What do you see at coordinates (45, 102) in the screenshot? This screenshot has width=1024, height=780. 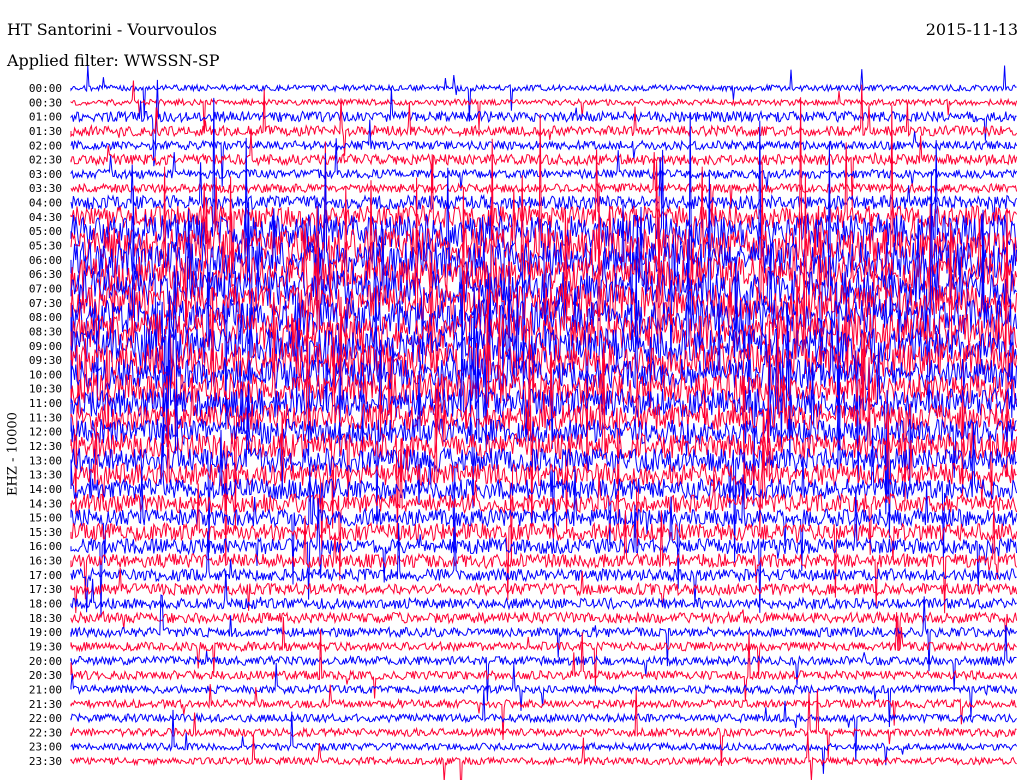 I see `row-time-label: 00:30` at bounding box center [45, 102].